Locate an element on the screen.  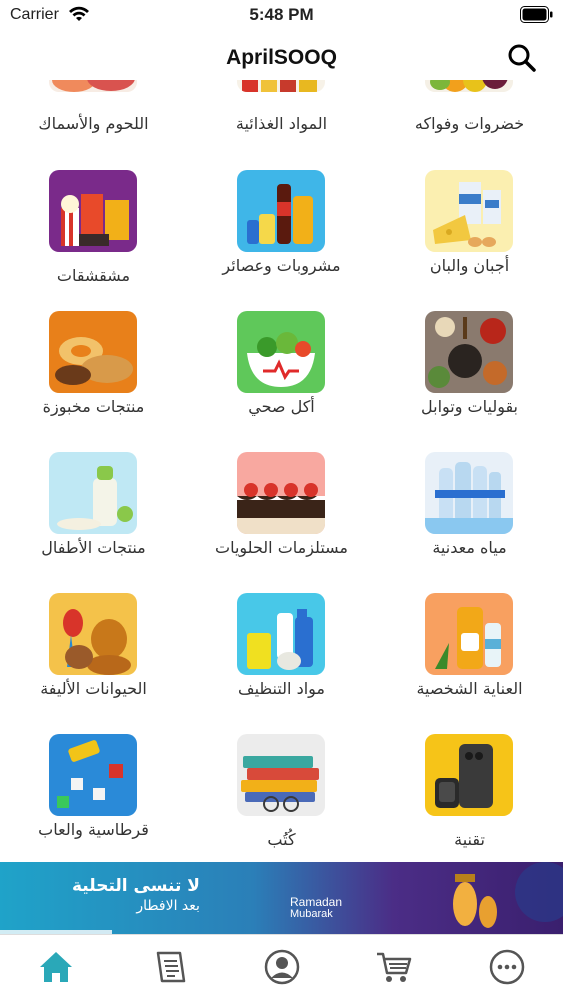
category-label: بقوليات وتوابل is located at coordinates (469, 406).